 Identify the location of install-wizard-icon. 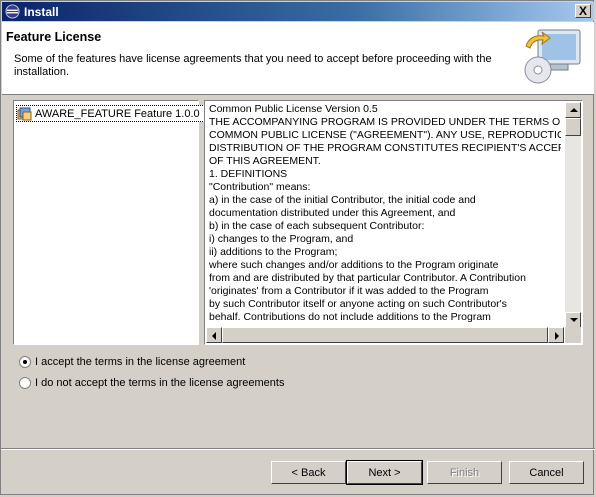
(552, 56).